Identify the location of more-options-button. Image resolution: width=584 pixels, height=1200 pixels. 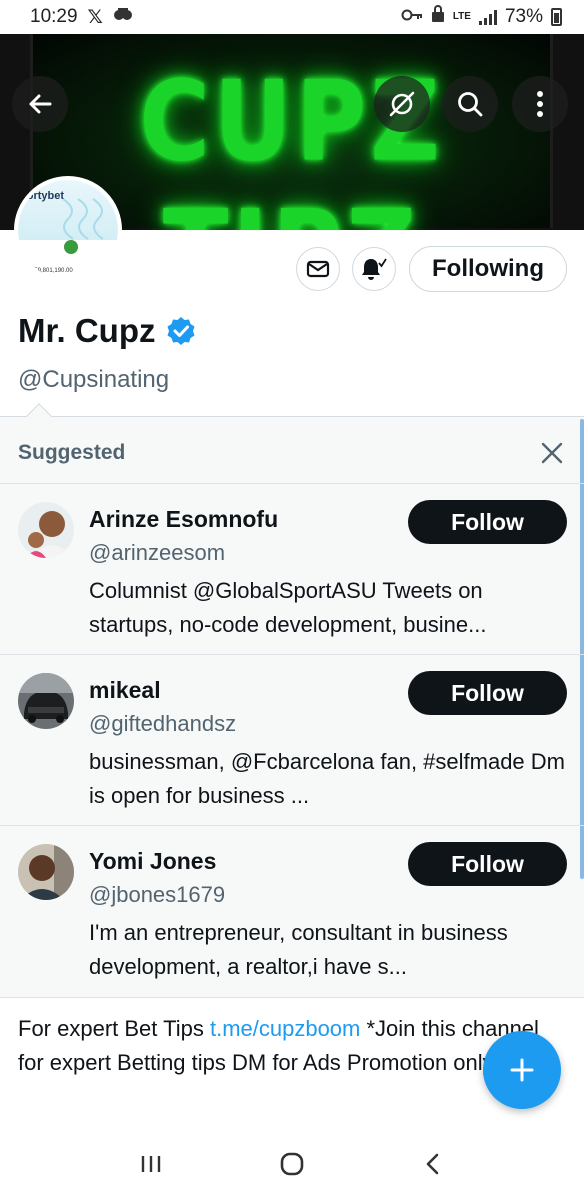
(540, 104).